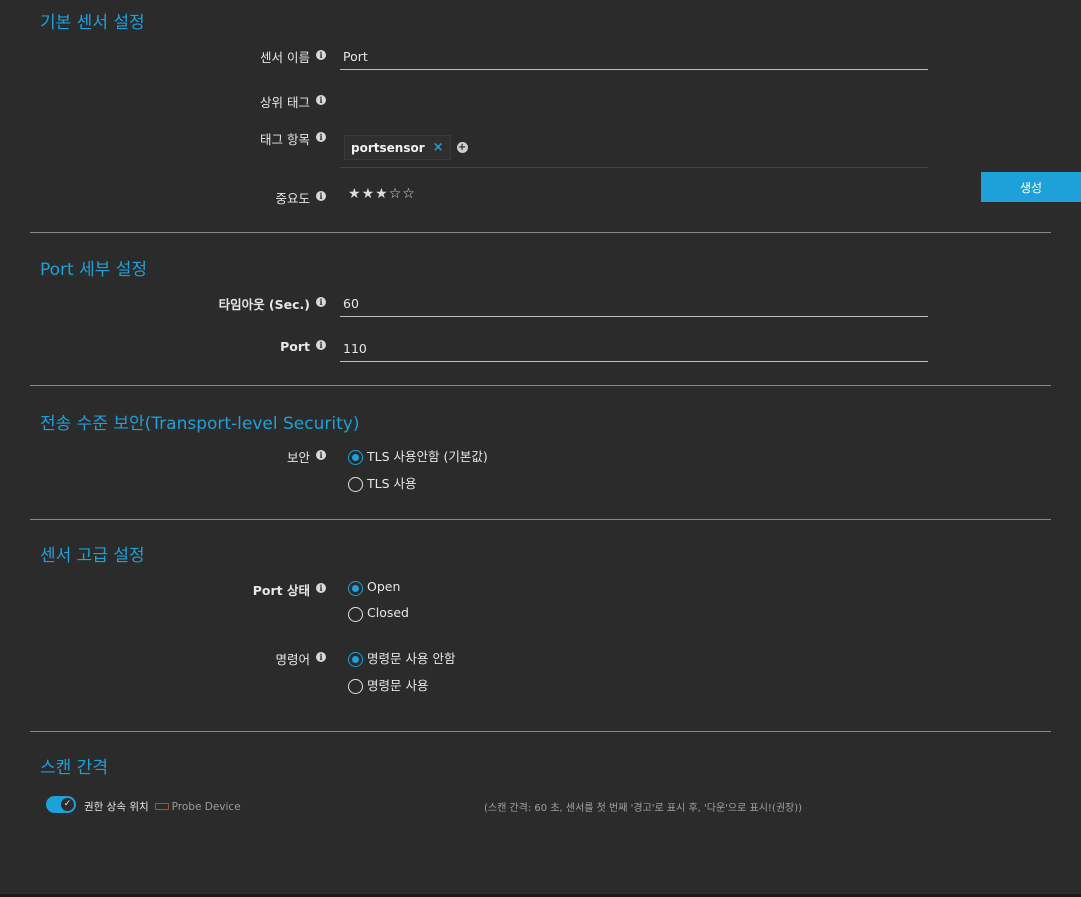 The image size is (1081, 897). I want to click on inherit-toggle: ✓, so click(61, 804).